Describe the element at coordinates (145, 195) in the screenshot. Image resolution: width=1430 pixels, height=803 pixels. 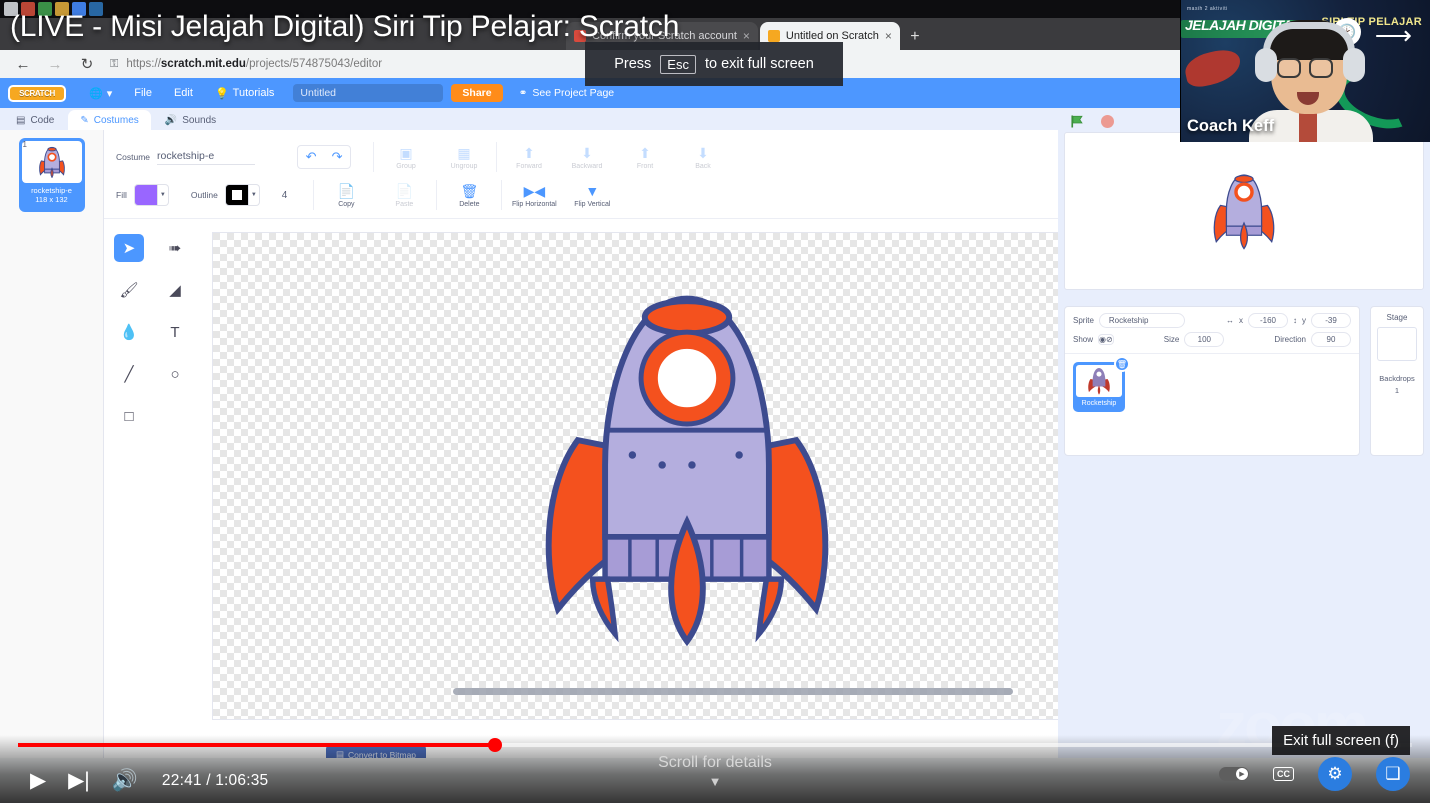
I see `fill-color-swatch` at that location.